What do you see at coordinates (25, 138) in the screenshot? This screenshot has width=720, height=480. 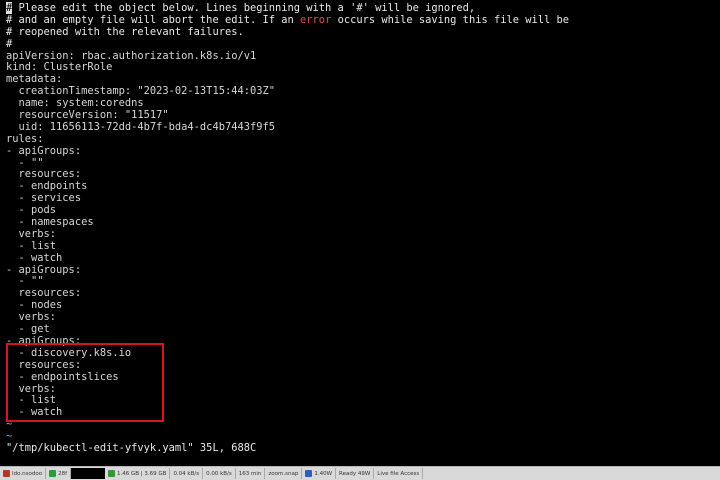 I see `yaml-line: rules:` at bounding box center [25, 138].